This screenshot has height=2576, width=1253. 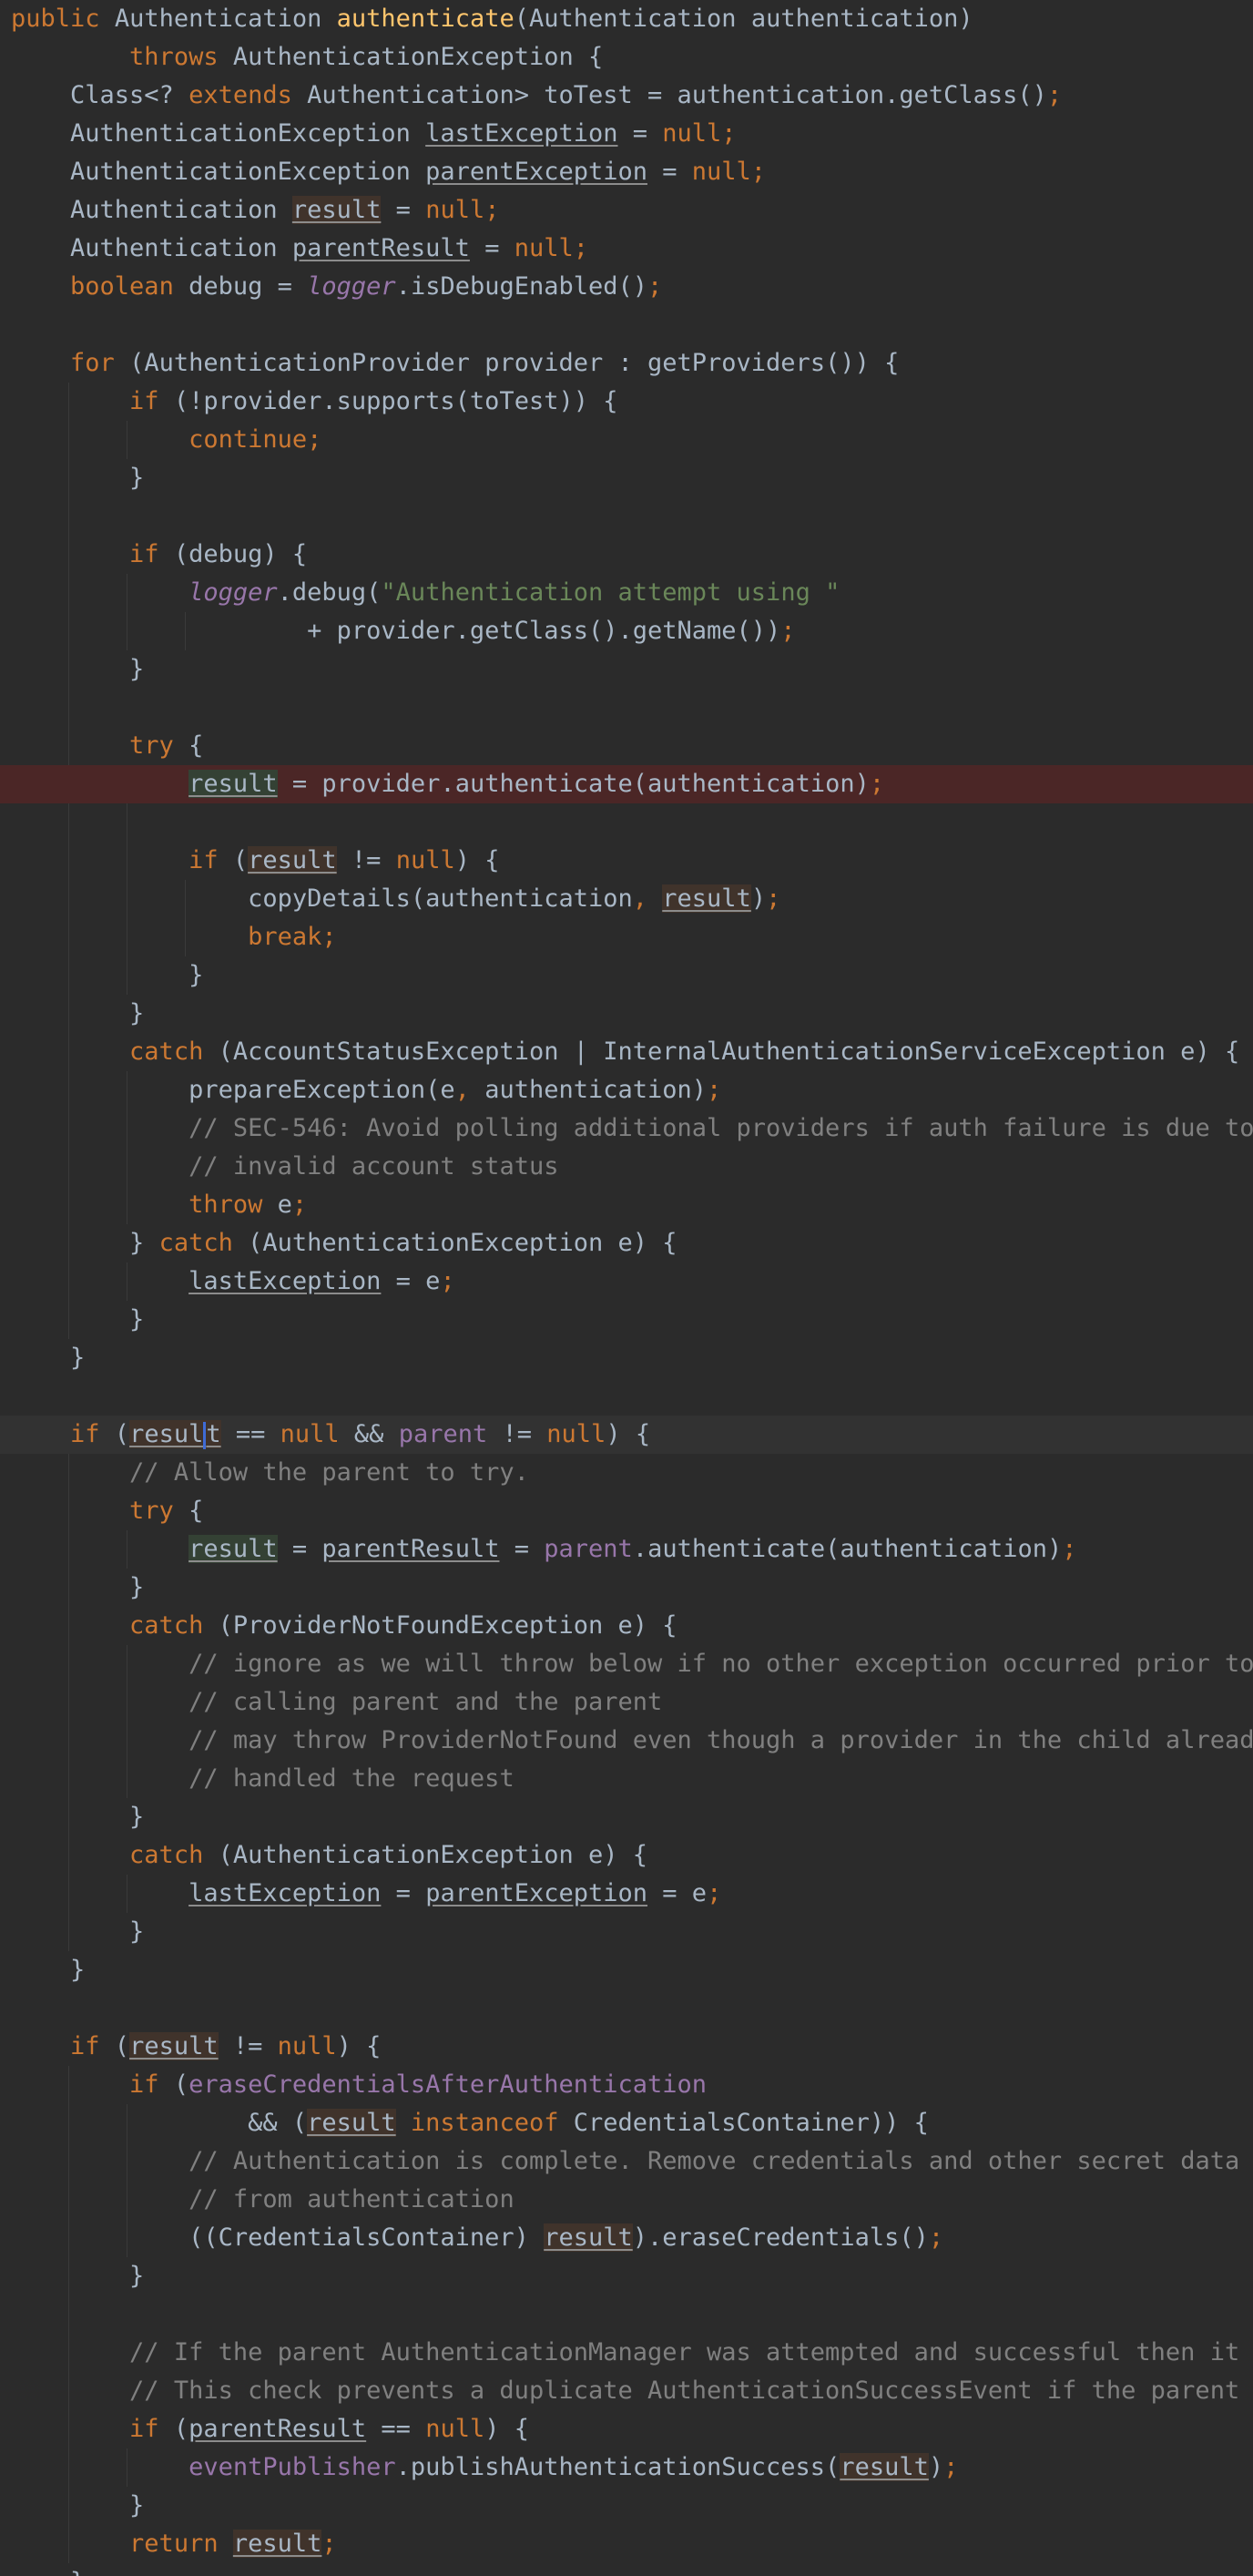 I want to click on code-line: boolean debug = logger.isDebugEnabled();, so click(x=626, y=287).